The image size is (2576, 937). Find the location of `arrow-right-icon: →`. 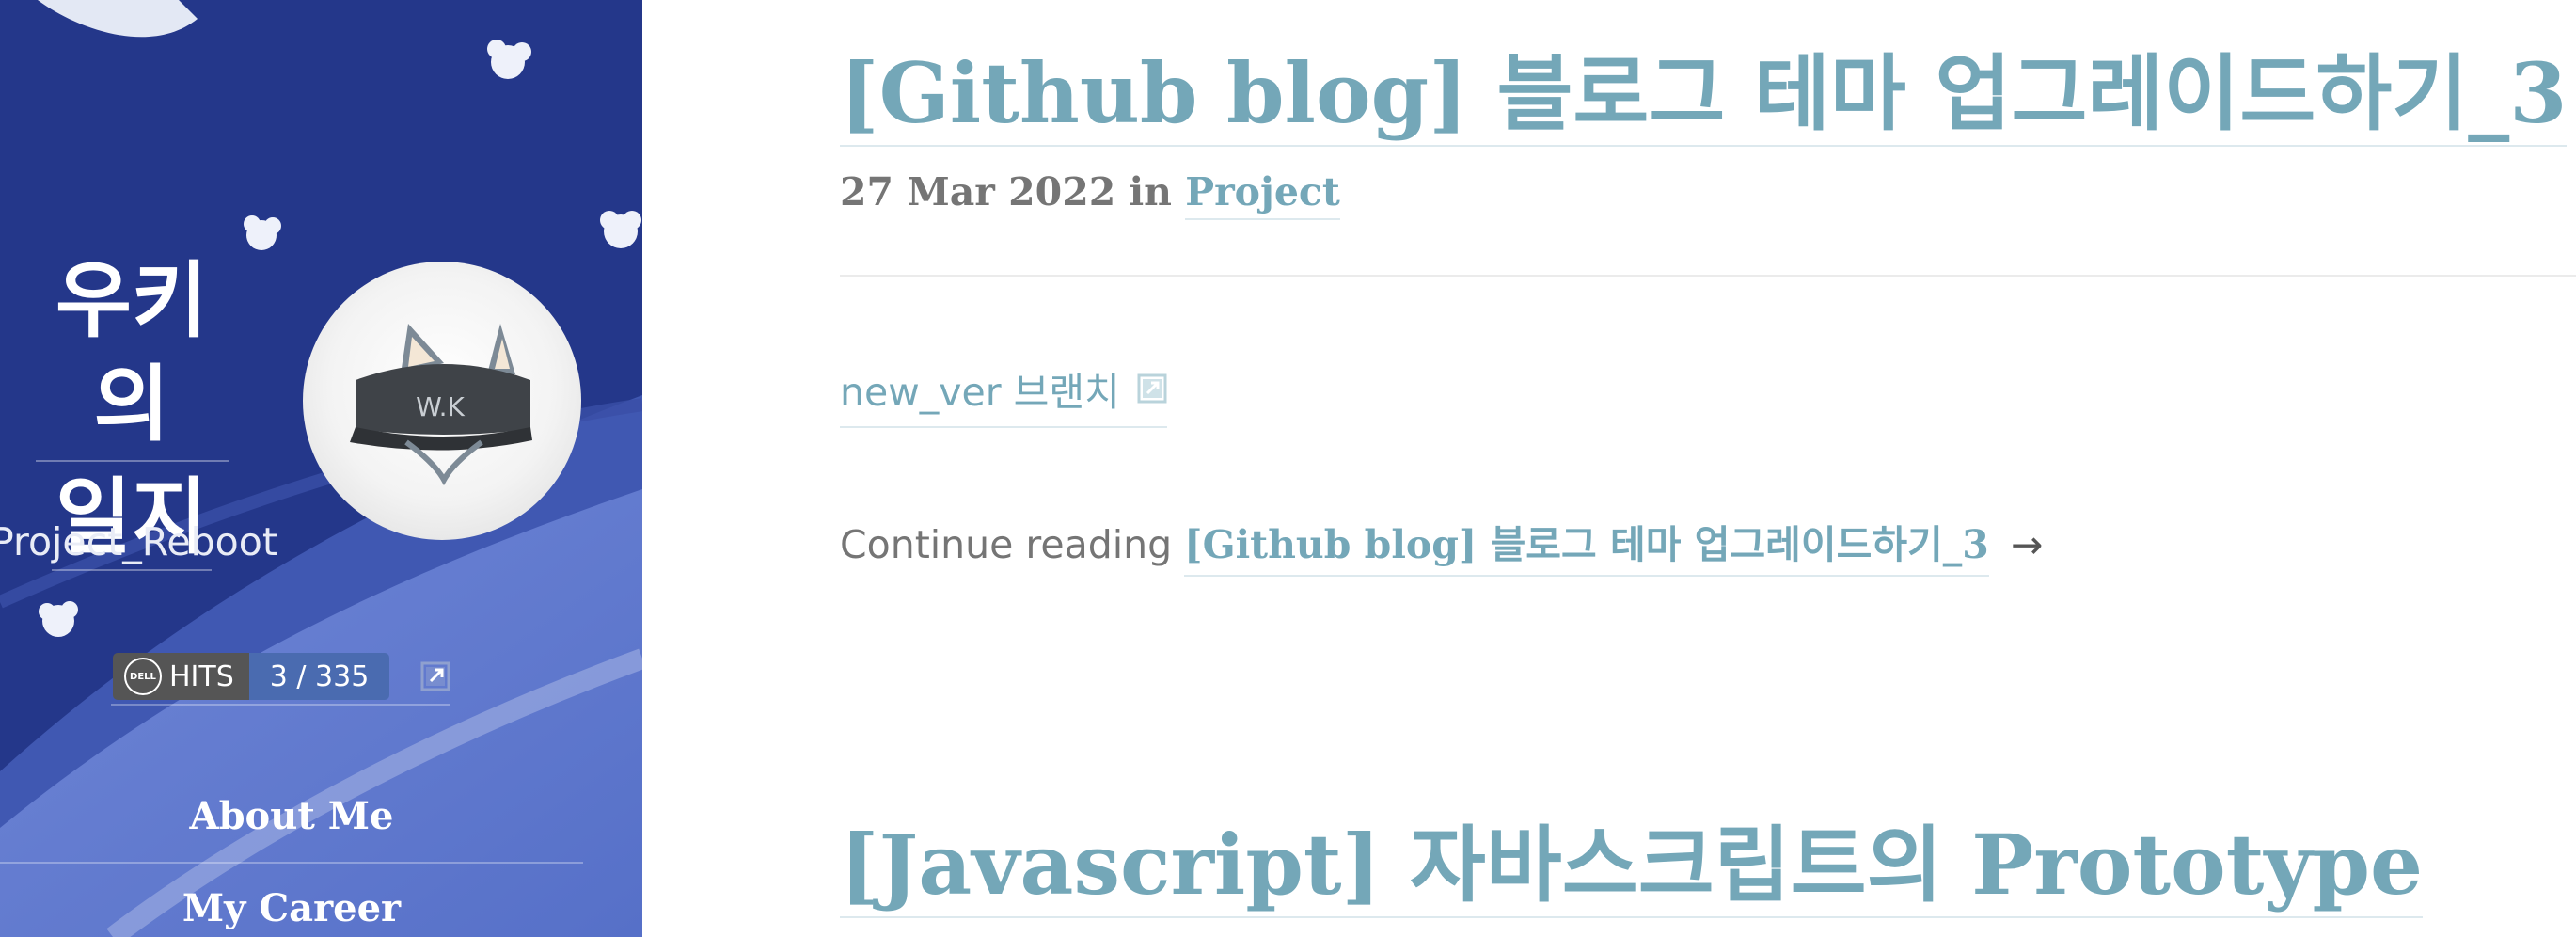

arrow-right-icon: → is located at coordinates (2027, 544).